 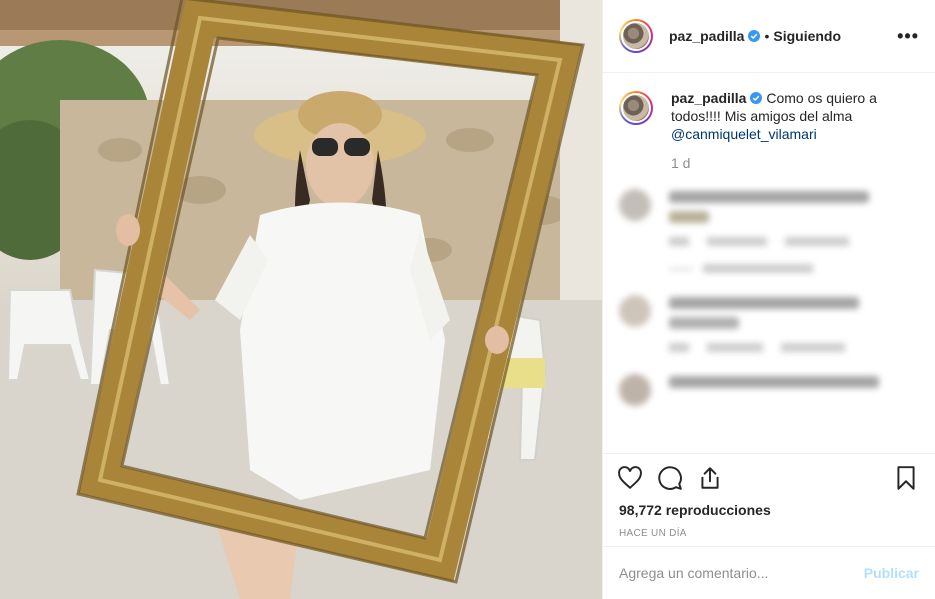 What do you see at coordinates (710, 478) in the screenshot?
I see `share-icon` at bounding box center [710, 478].